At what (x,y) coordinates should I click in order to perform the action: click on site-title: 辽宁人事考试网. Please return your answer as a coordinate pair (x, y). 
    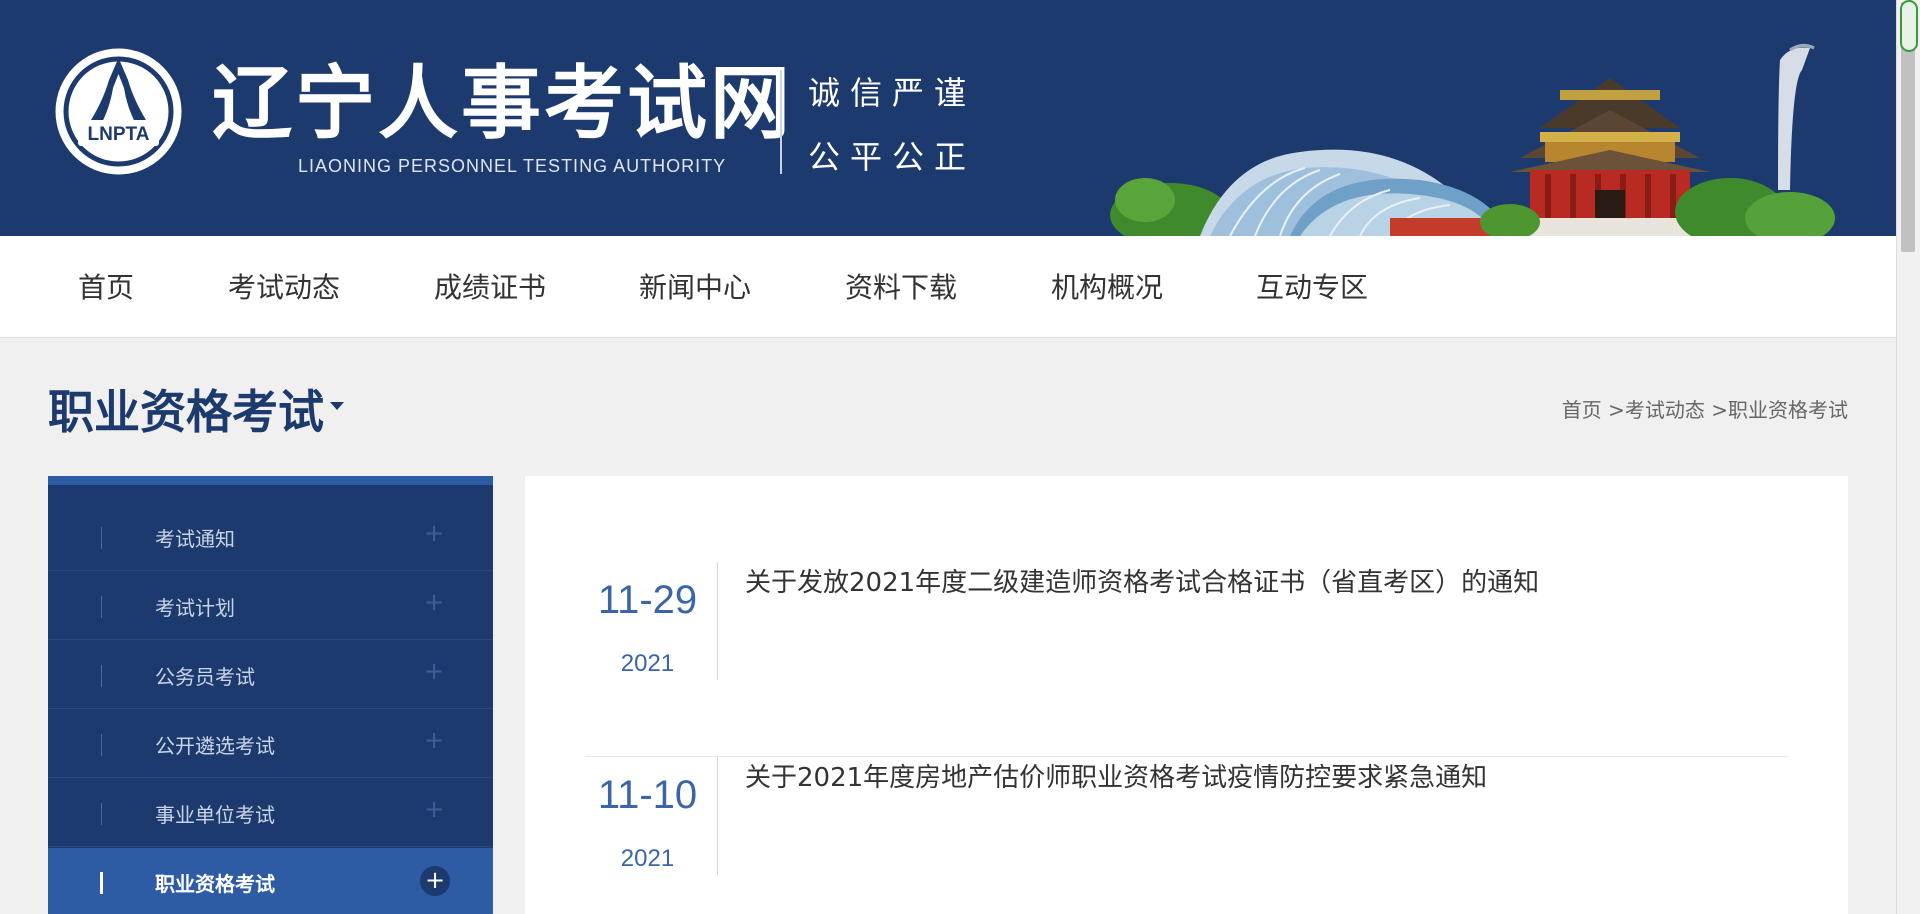
    Looking at the image, I should click on (502, 103).